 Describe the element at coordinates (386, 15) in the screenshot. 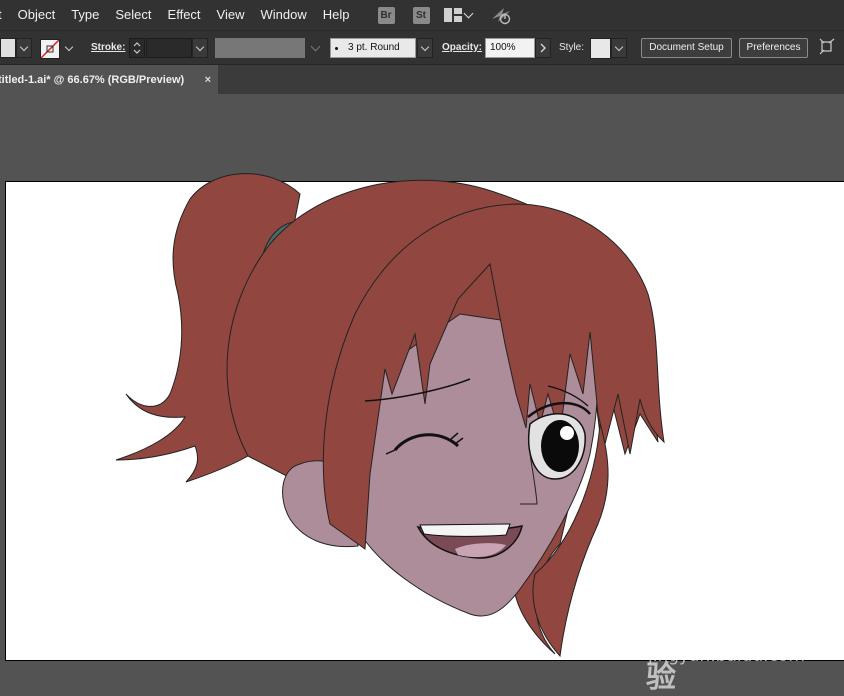

I see `bridge-button: Br` at that location.